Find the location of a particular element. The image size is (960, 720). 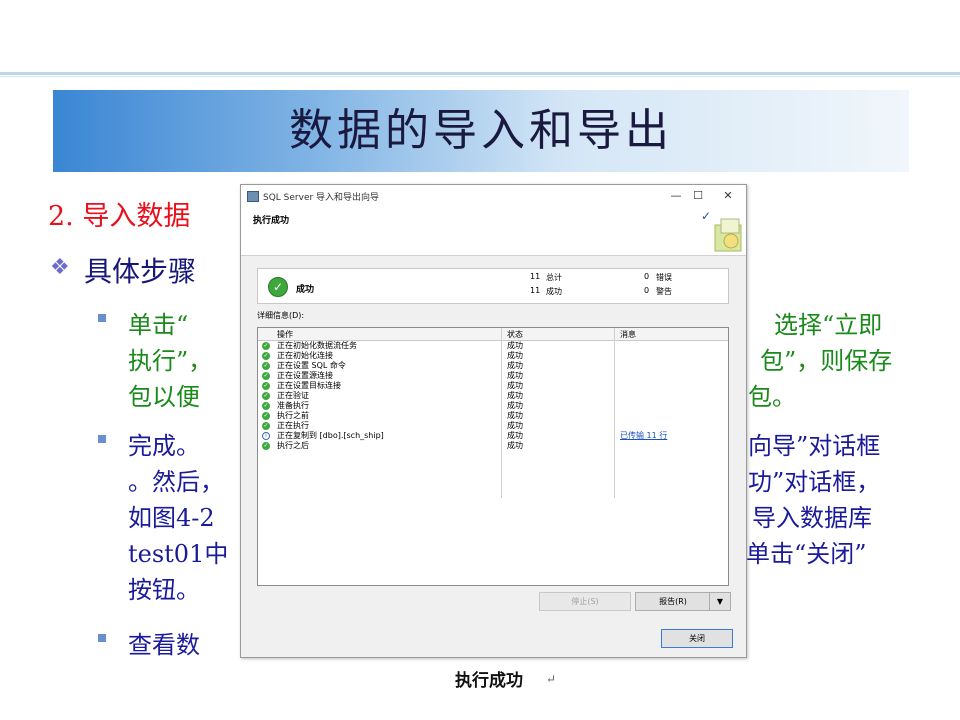

bullet2-line1-right: 向导”对话框 is located at coordinates (814, 446).